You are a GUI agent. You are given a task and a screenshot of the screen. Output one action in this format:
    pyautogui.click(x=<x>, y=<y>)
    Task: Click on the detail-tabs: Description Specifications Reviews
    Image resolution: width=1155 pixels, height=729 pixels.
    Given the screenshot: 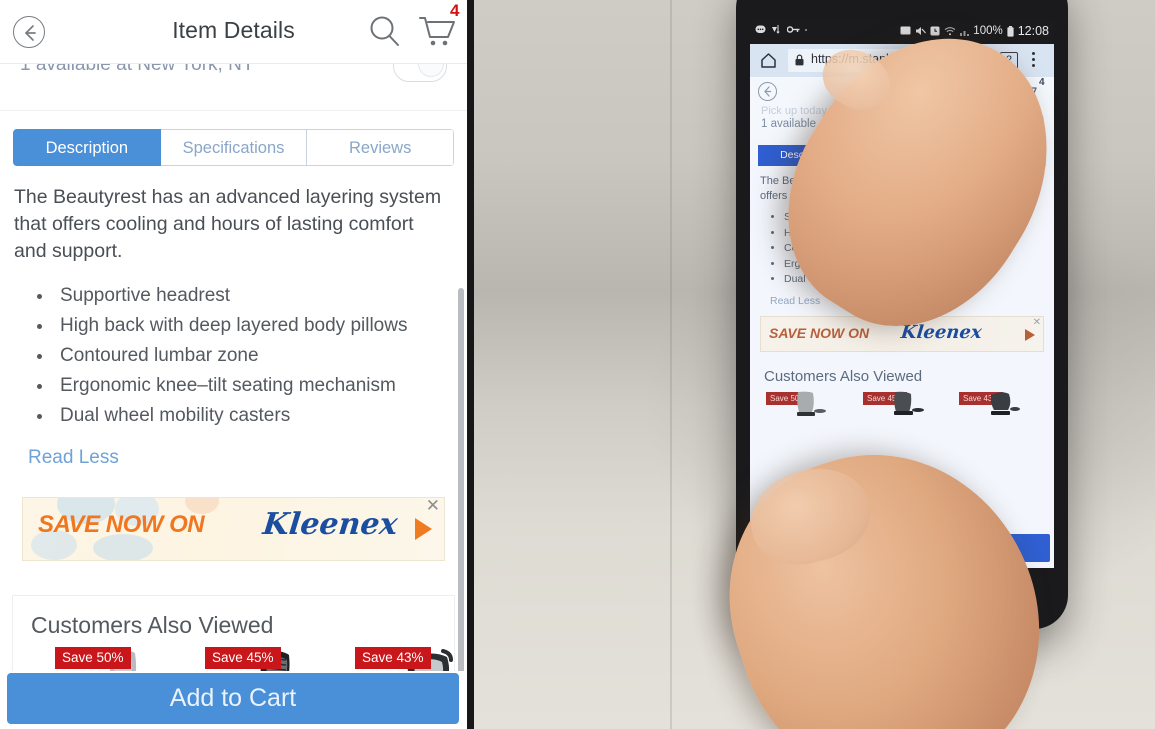 What is the action you would take?
    pyautogui.click(x=233, y=147)
    